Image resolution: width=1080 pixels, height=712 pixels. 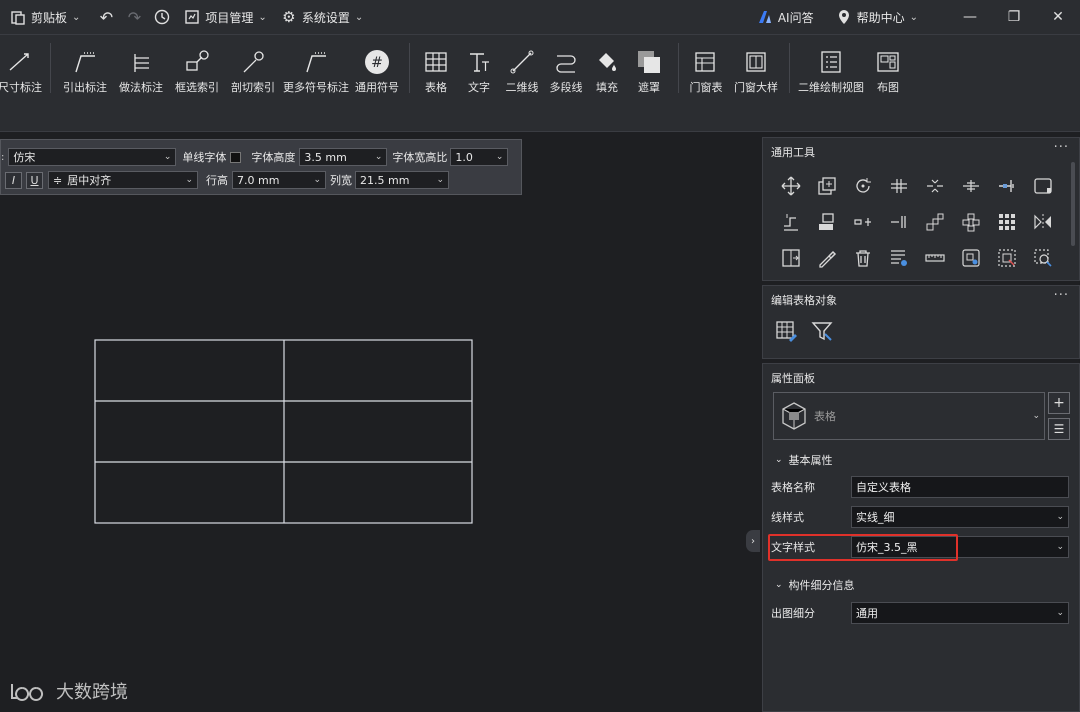 What do you see at coordinates (409, 68) in the screenshot?
I see `ribbon-divider` at bounding box center [409, 68].